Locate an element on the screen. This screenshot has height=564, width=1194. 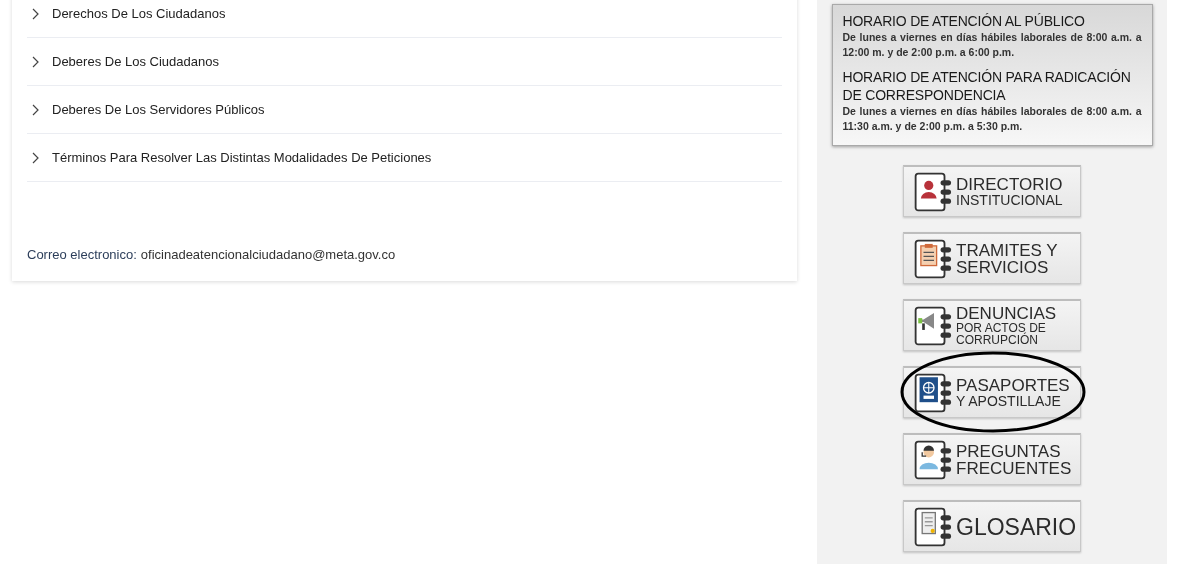
schedule-heading: HORARIO DE ATENCIÓN AL PÚBLICO is located at coordinates (964, 21).